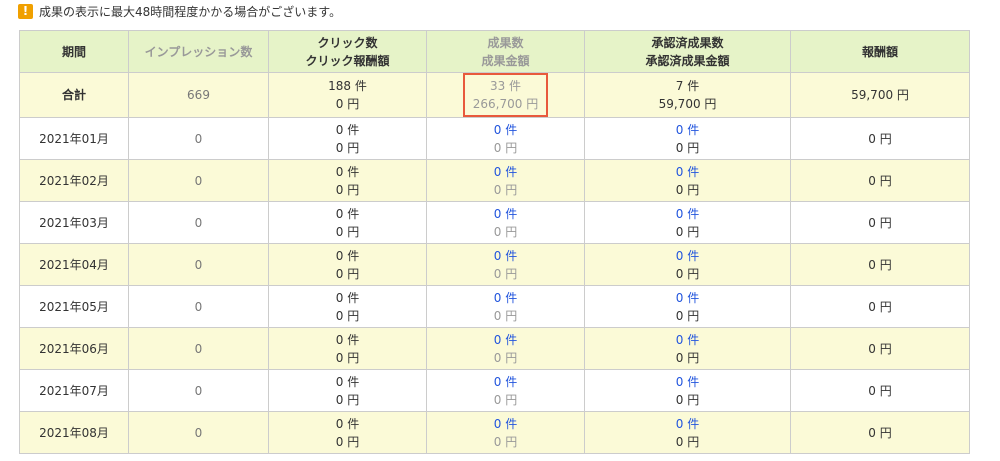  Describe the element at coordinates (74, 432) in the screenshot. I see `row-period: 2021年08月` at that location.